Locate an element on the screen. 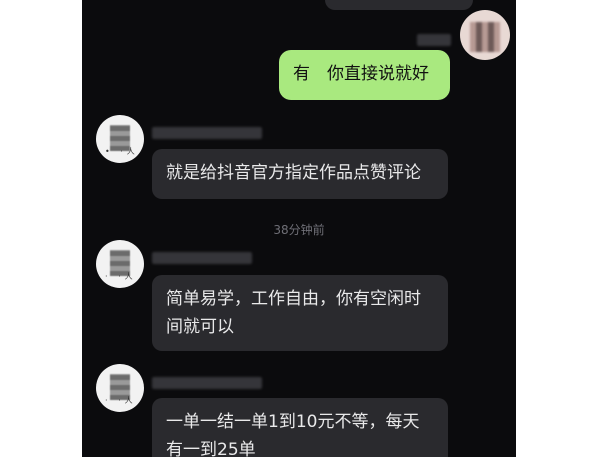  avatar-tag-icon: • ·人 is located at coordinates (122, 151).